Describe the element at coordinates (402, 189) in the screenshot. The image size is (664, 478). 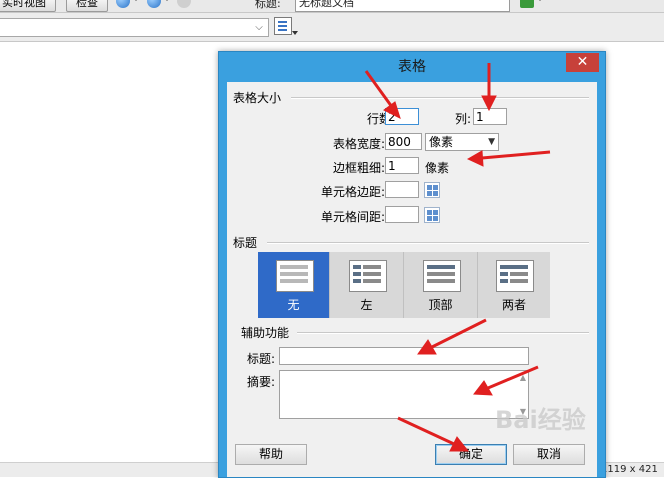
I see `cell-padding-input` at that location.